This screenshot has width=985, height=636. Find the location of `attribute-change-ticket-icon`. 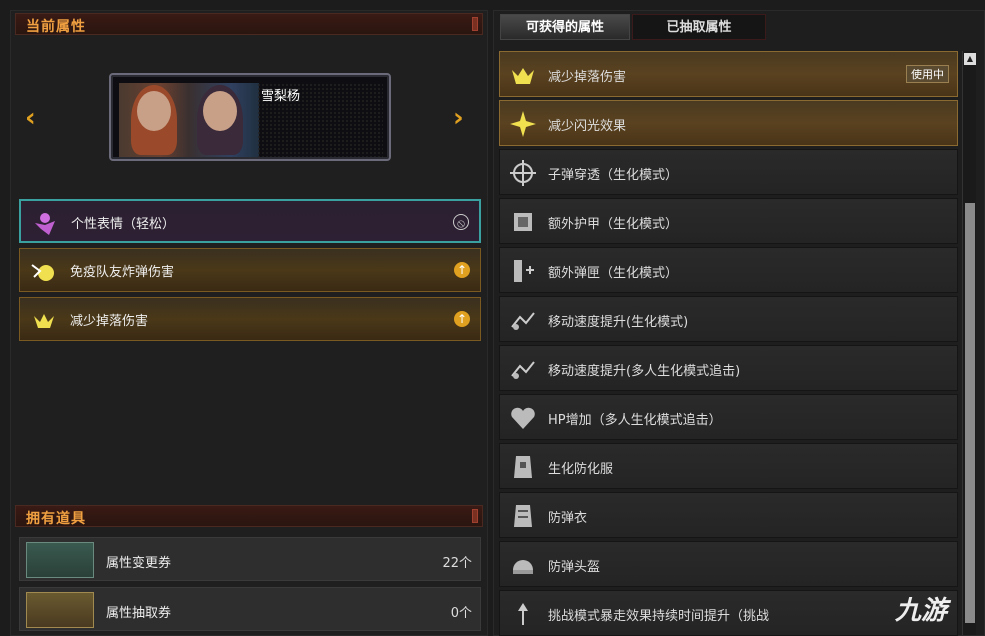

attribute-change-ticket-icon is located at coordinates (60, 560).